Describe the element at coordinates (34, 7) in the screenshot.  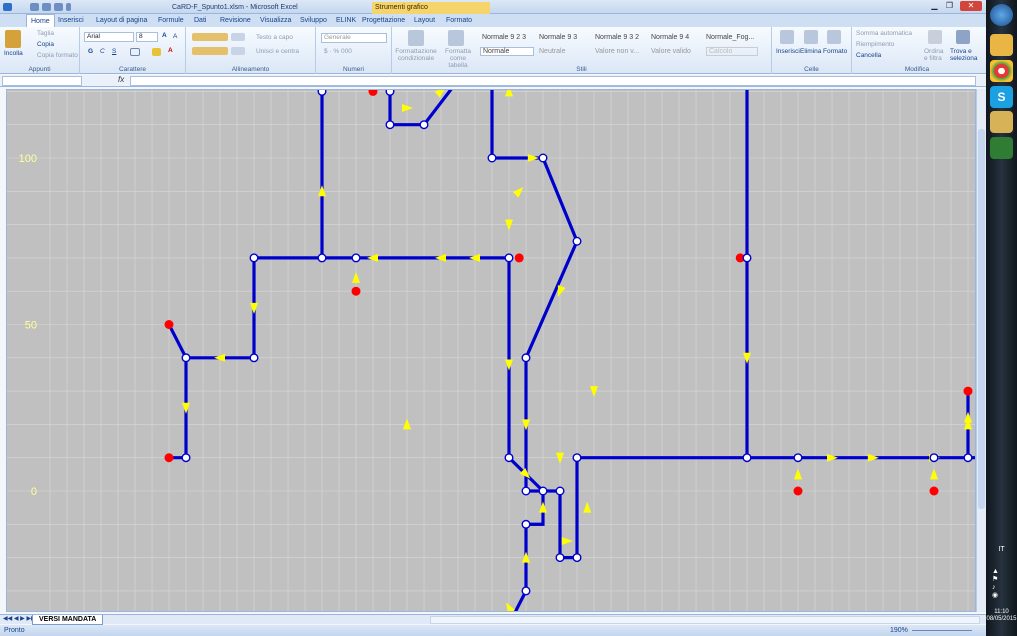
I see `save-icon` at that location.